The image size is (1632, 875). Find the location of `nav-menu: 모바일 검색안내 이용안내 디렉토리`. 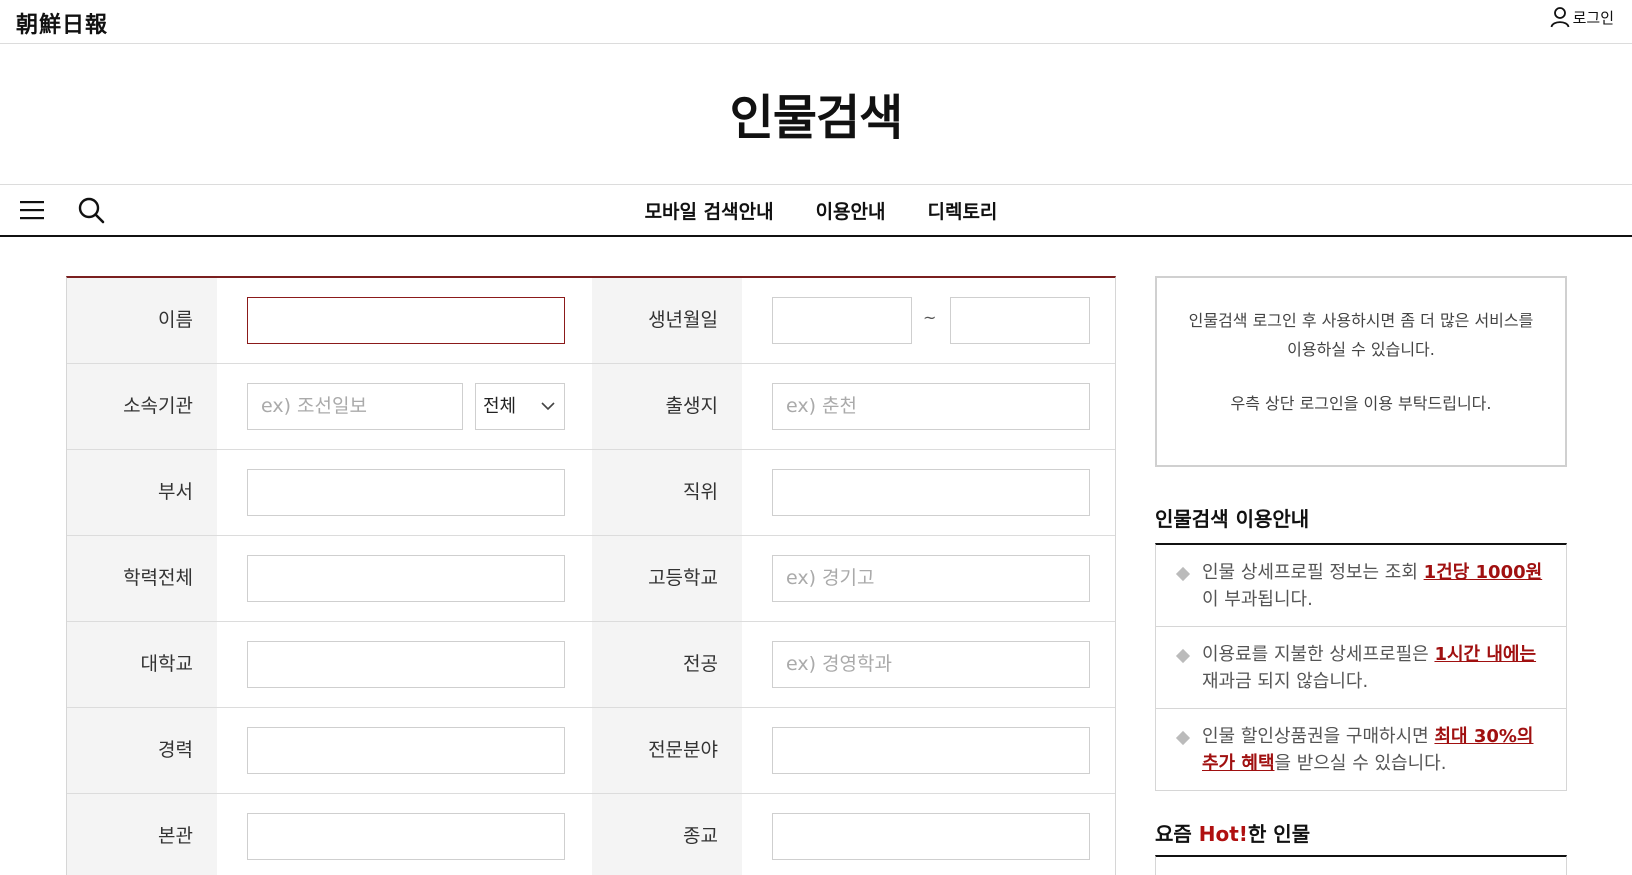

nav-menu: 모바일 검색안내 이용안내 디렉토리 is located at coordinates (816, 210).